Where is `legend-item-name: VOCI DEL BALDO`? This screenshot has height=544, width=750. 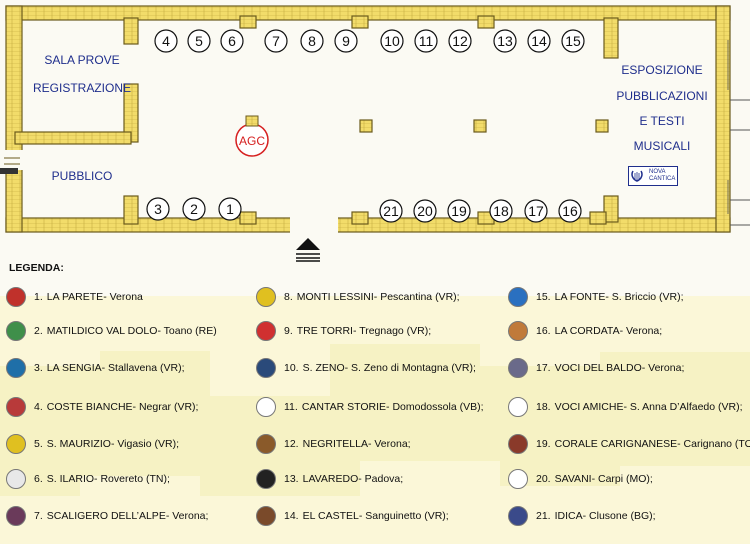 legend-item-name: VOCI DEL BALDO is located at coordinates (598, 368).